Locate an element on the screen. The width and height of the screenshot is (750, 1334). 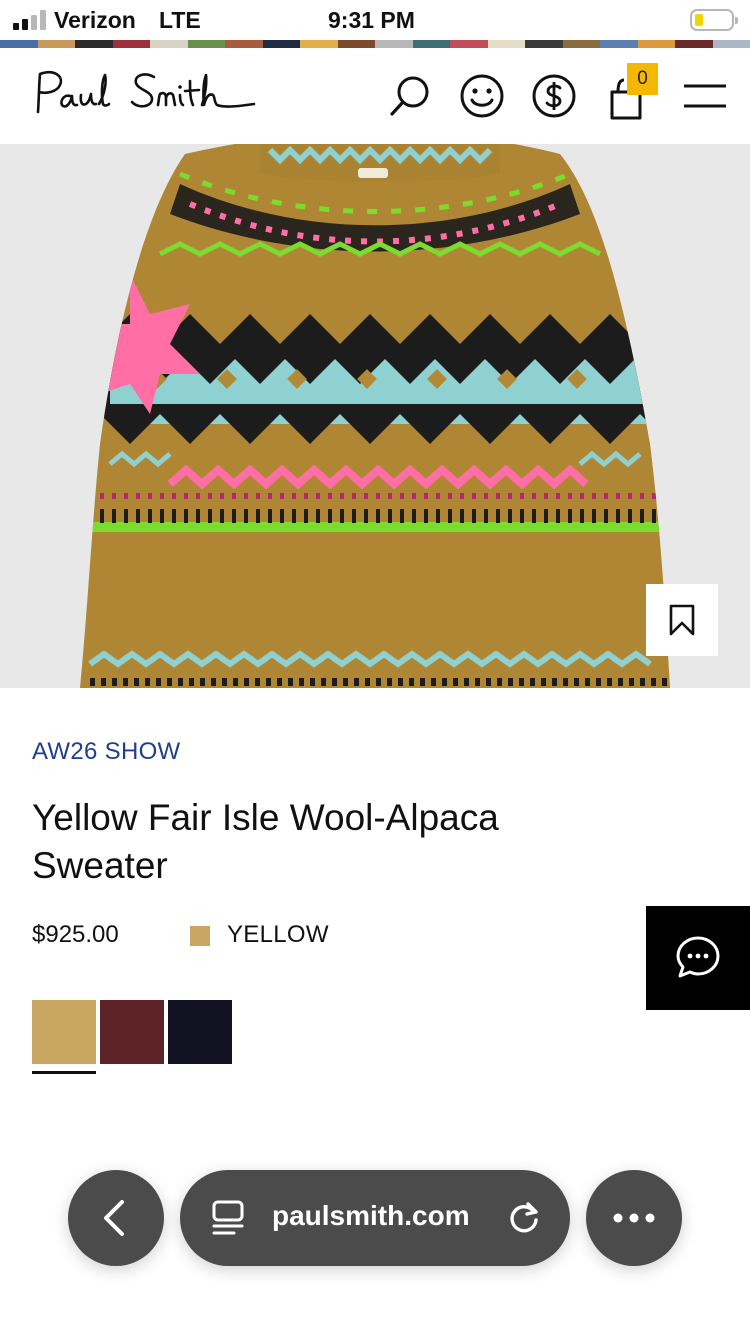
product-price: $925.00 is located at coordinates (75, 934).